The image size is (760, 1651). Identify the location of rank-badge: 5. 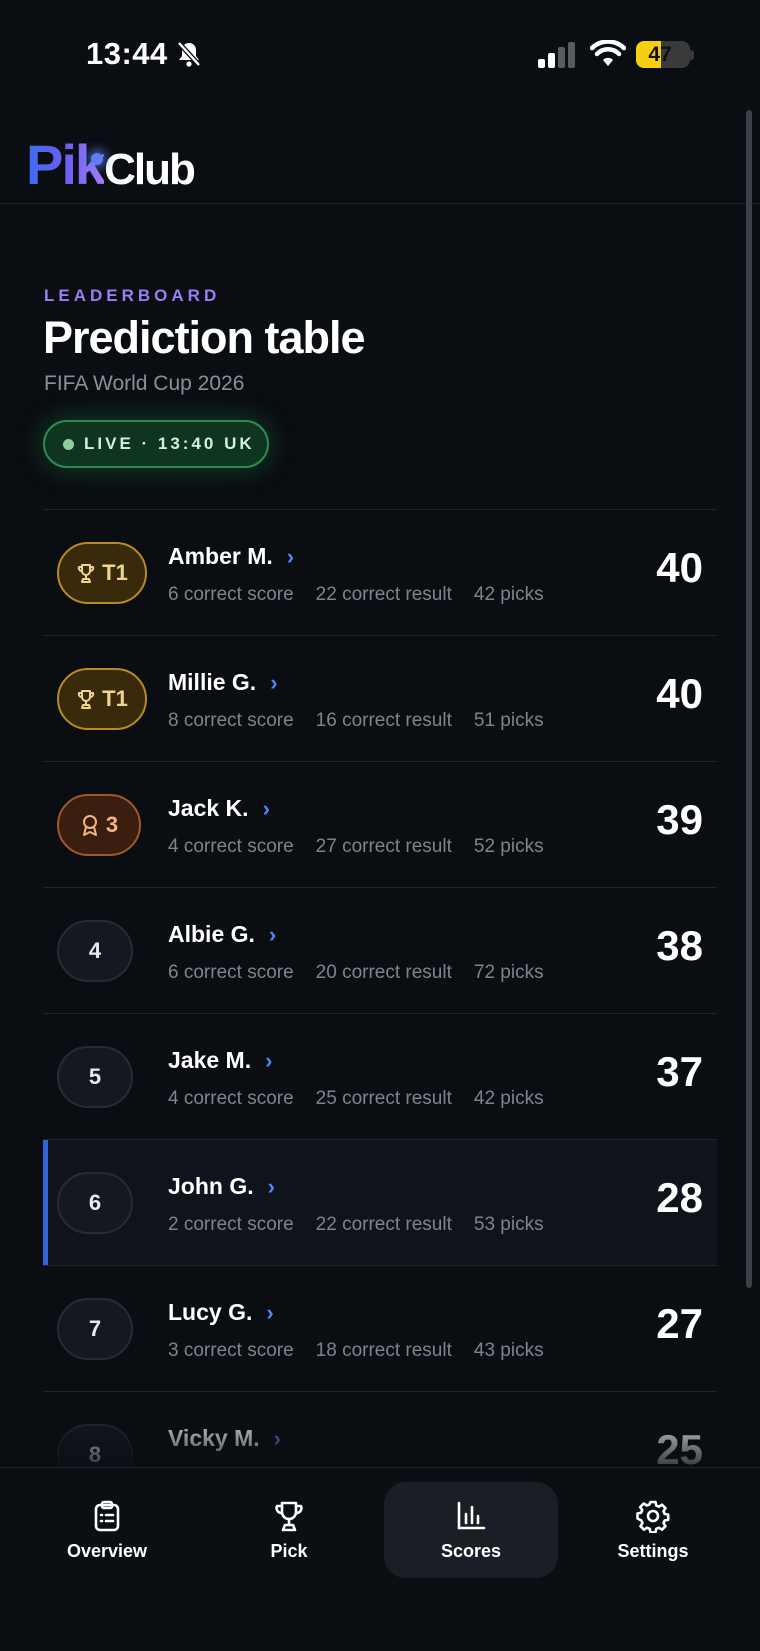
(95, 1077).